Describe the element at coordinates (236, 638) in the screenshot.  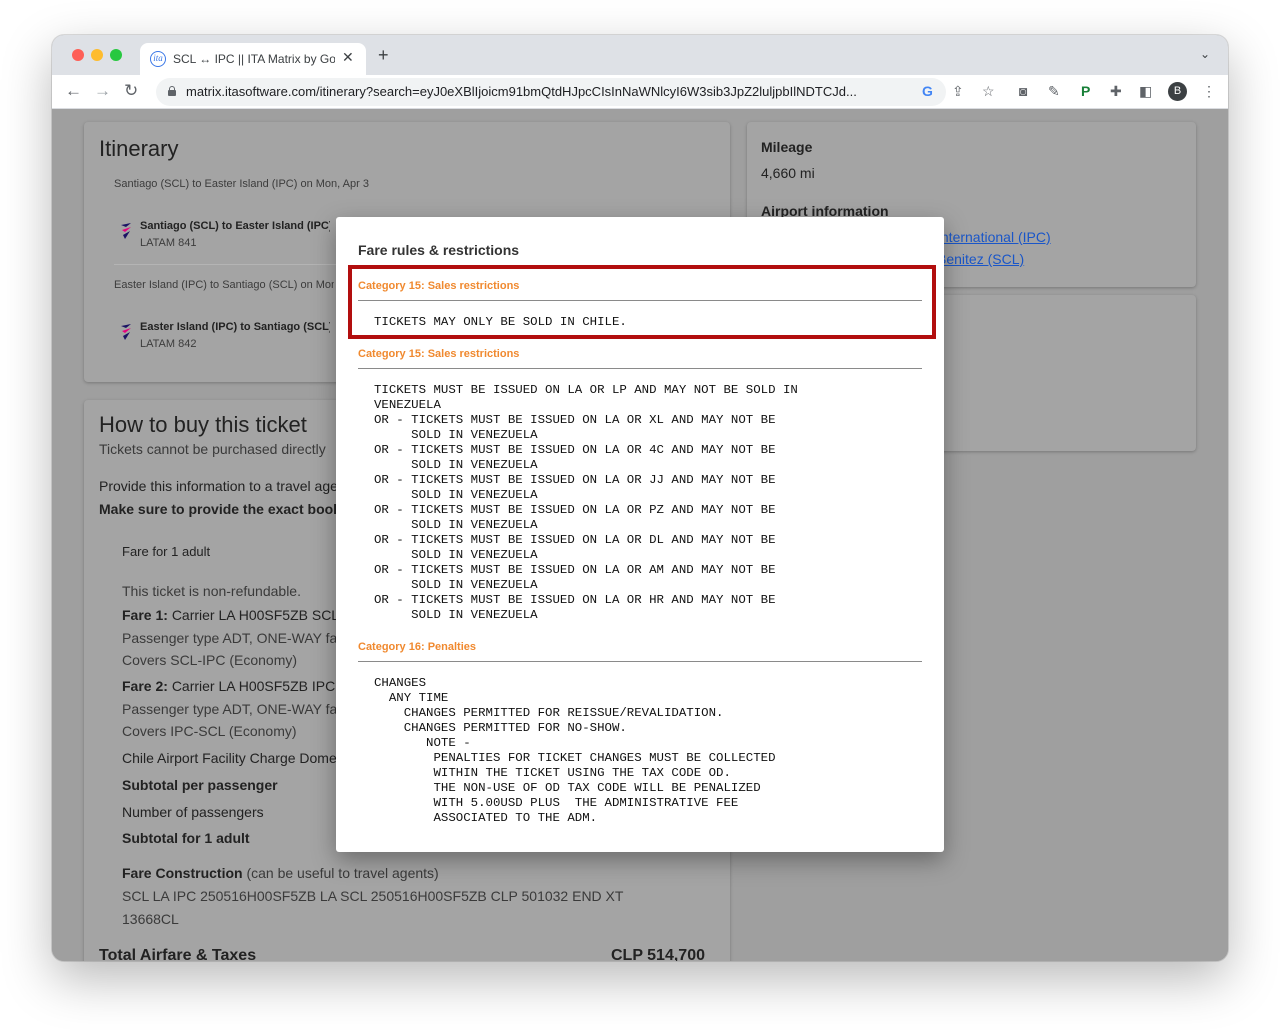
I see `fare-1-passenger: Passenger type ADT, ONE-WAY fare` at that location.